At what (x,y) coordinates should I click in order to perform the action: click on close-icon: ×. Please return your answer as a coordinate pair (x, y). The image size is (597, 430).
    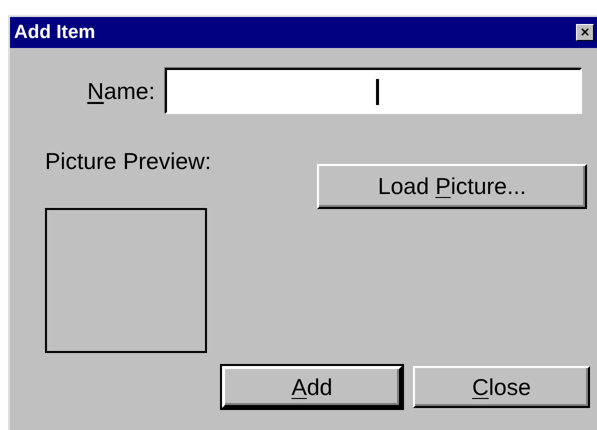
    Looking at the image, I should click on (585, 32).